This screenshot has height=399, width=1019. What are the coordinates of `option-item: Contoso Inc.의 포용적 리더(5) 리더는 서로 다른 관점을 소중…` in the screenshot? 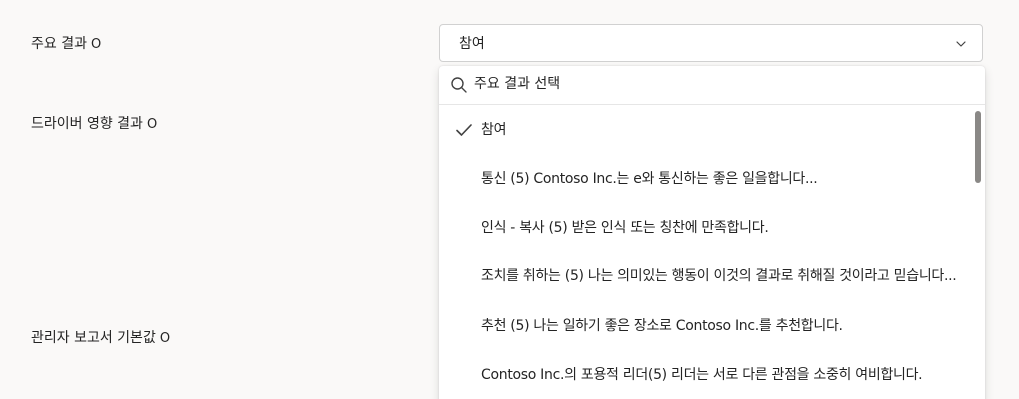 It's located at (704, 375).